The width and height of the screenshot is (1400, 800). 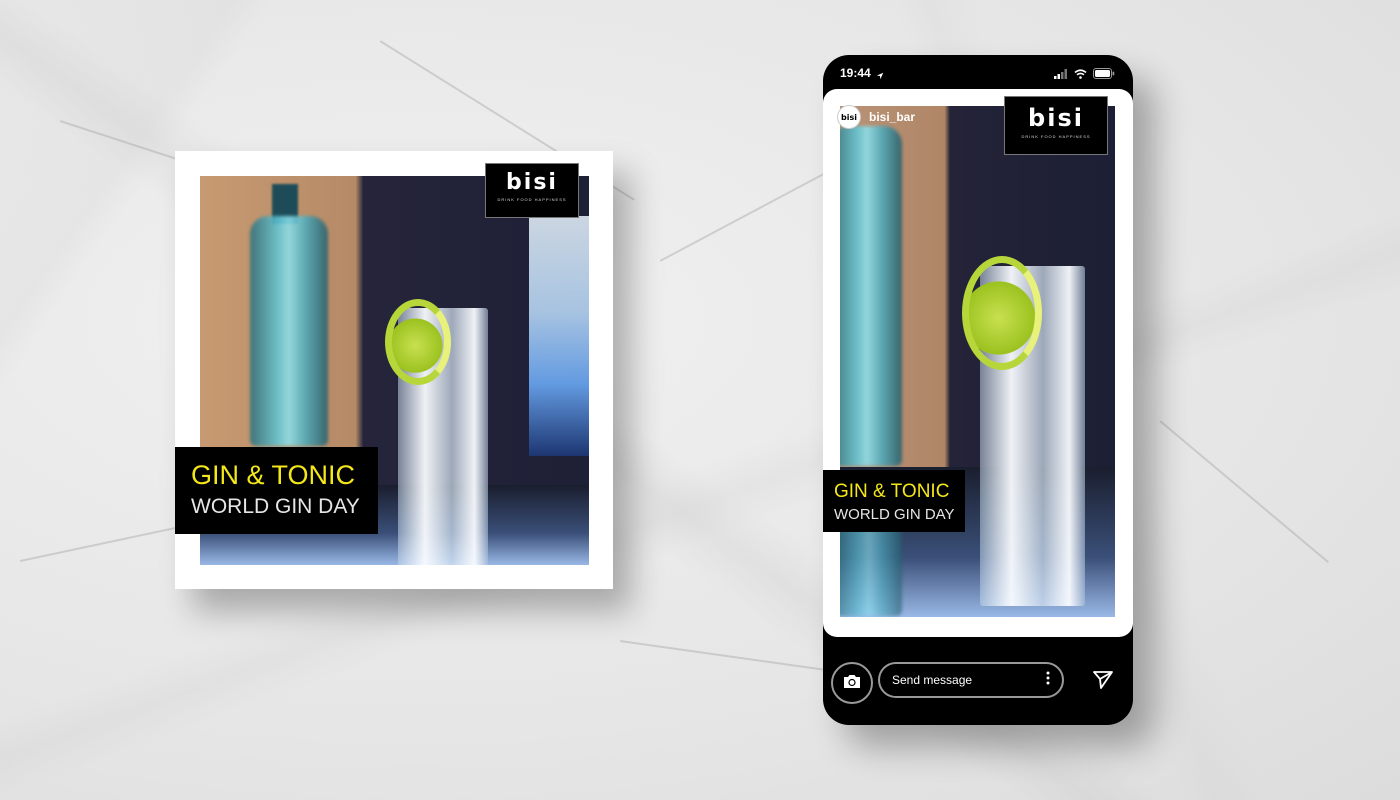 I want to click on story-reply-bar: Send message, so click(x=978, y=683).